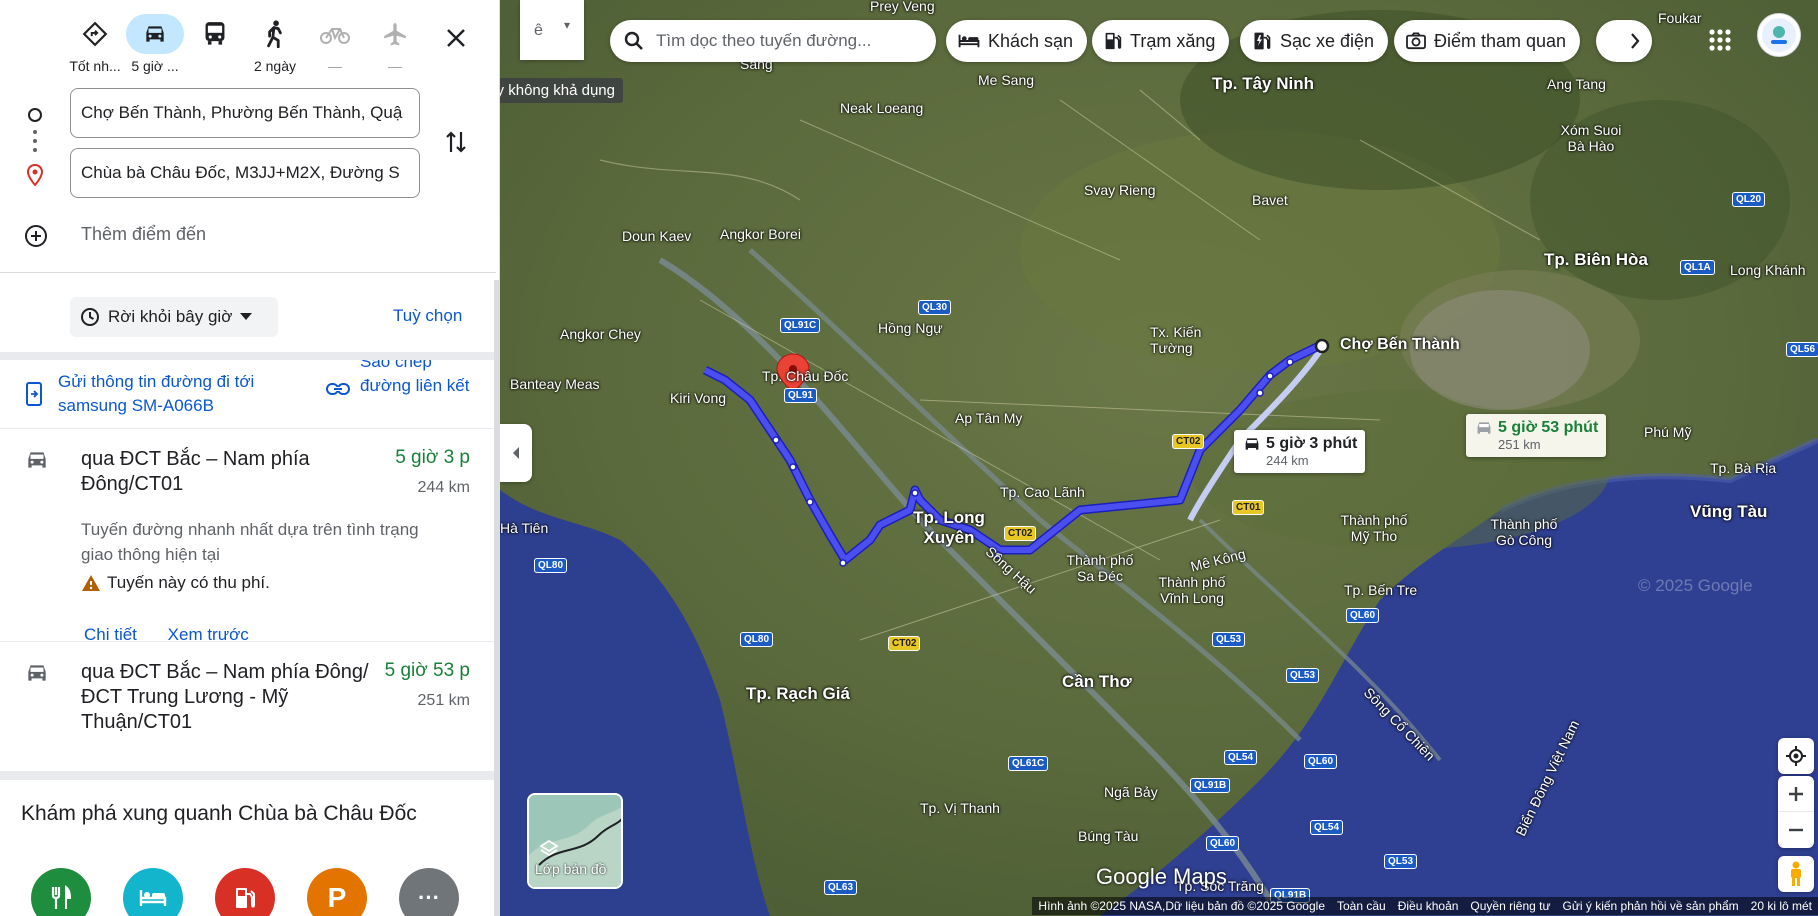 This screenshot has height=916, width=1818. Describe the element at coordinates (524, 528) in the screenshot. I see `map-label: Hà Tiên` at that location.